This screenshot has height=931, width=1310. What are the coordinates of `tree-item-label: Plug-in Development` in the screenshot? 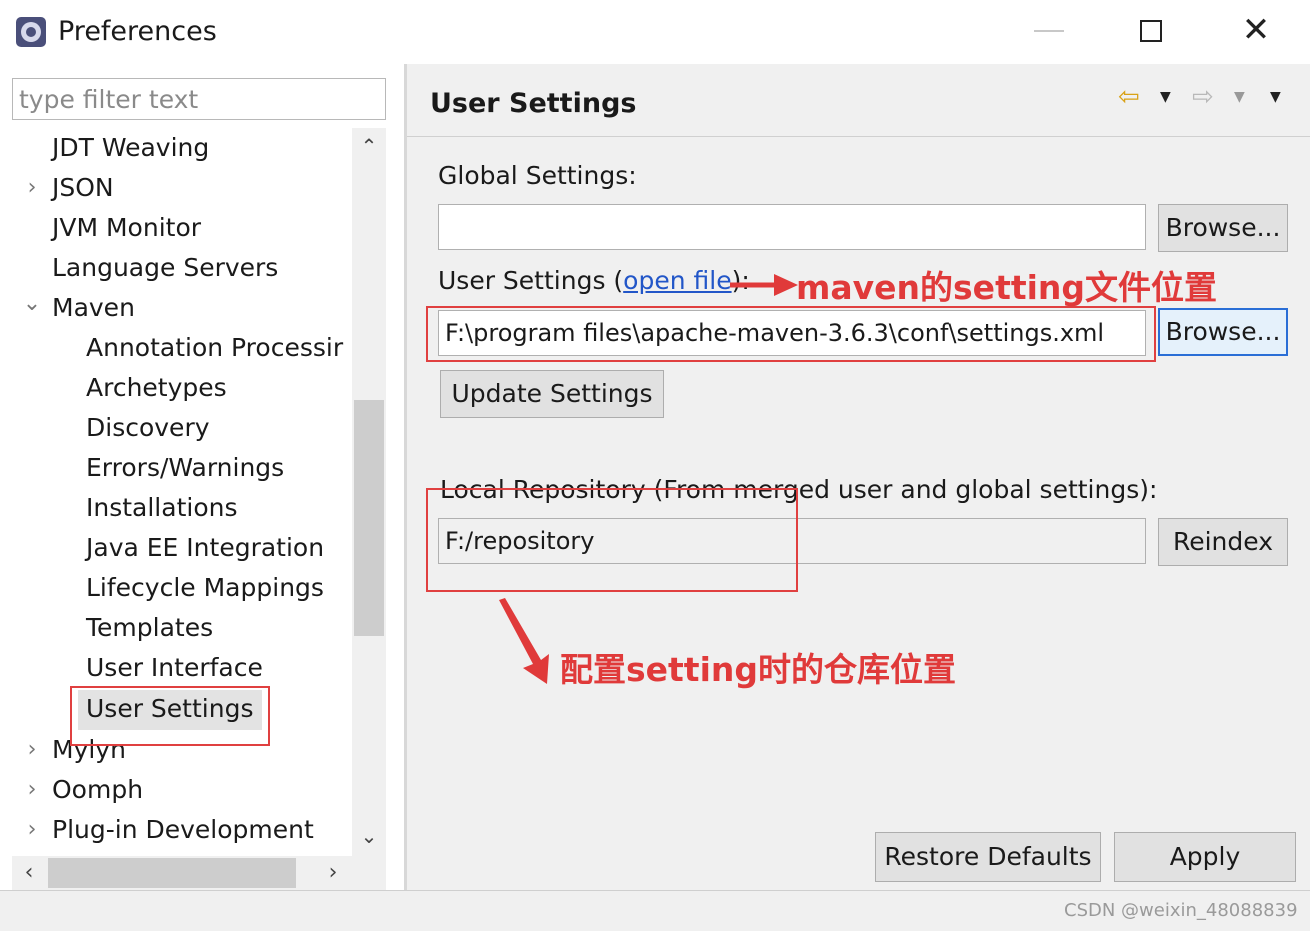 It's located at (183, 829).